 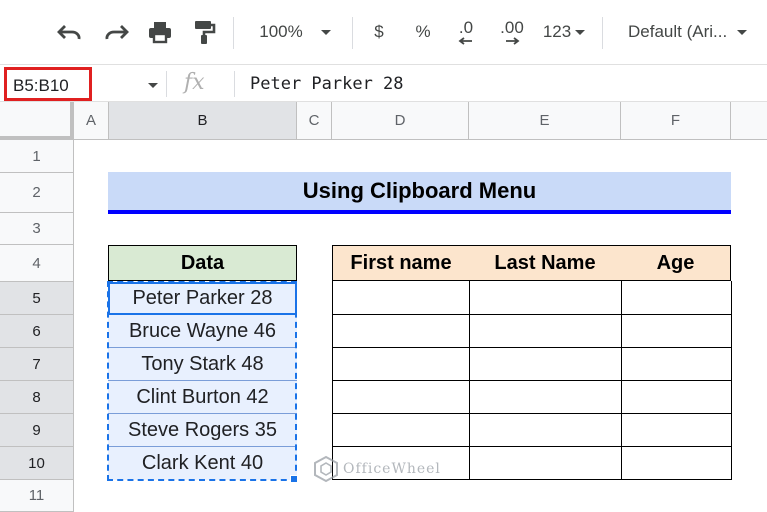 I want to click on select-all-corner, so click(x=37, y=121).